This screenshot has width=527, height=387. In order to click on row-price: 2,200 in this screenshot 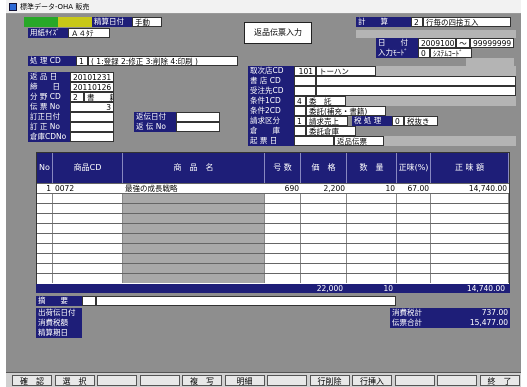, I will do `click(324, 188)`.